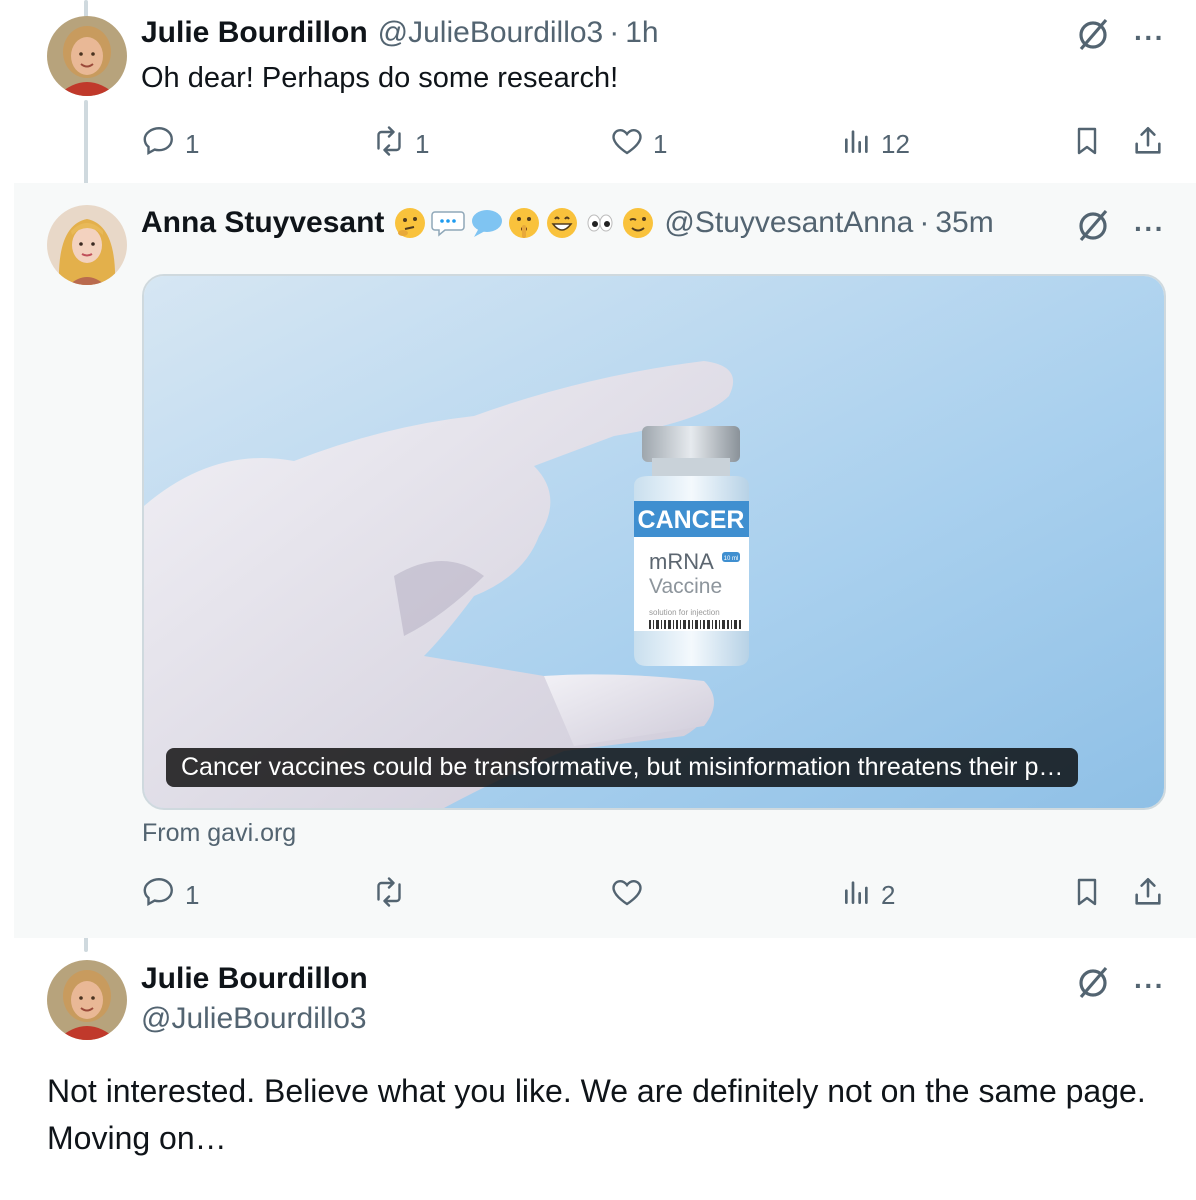  Describe the element at coordinates (600, 223) in the screenshot. I see `eyes-icon` at that location.